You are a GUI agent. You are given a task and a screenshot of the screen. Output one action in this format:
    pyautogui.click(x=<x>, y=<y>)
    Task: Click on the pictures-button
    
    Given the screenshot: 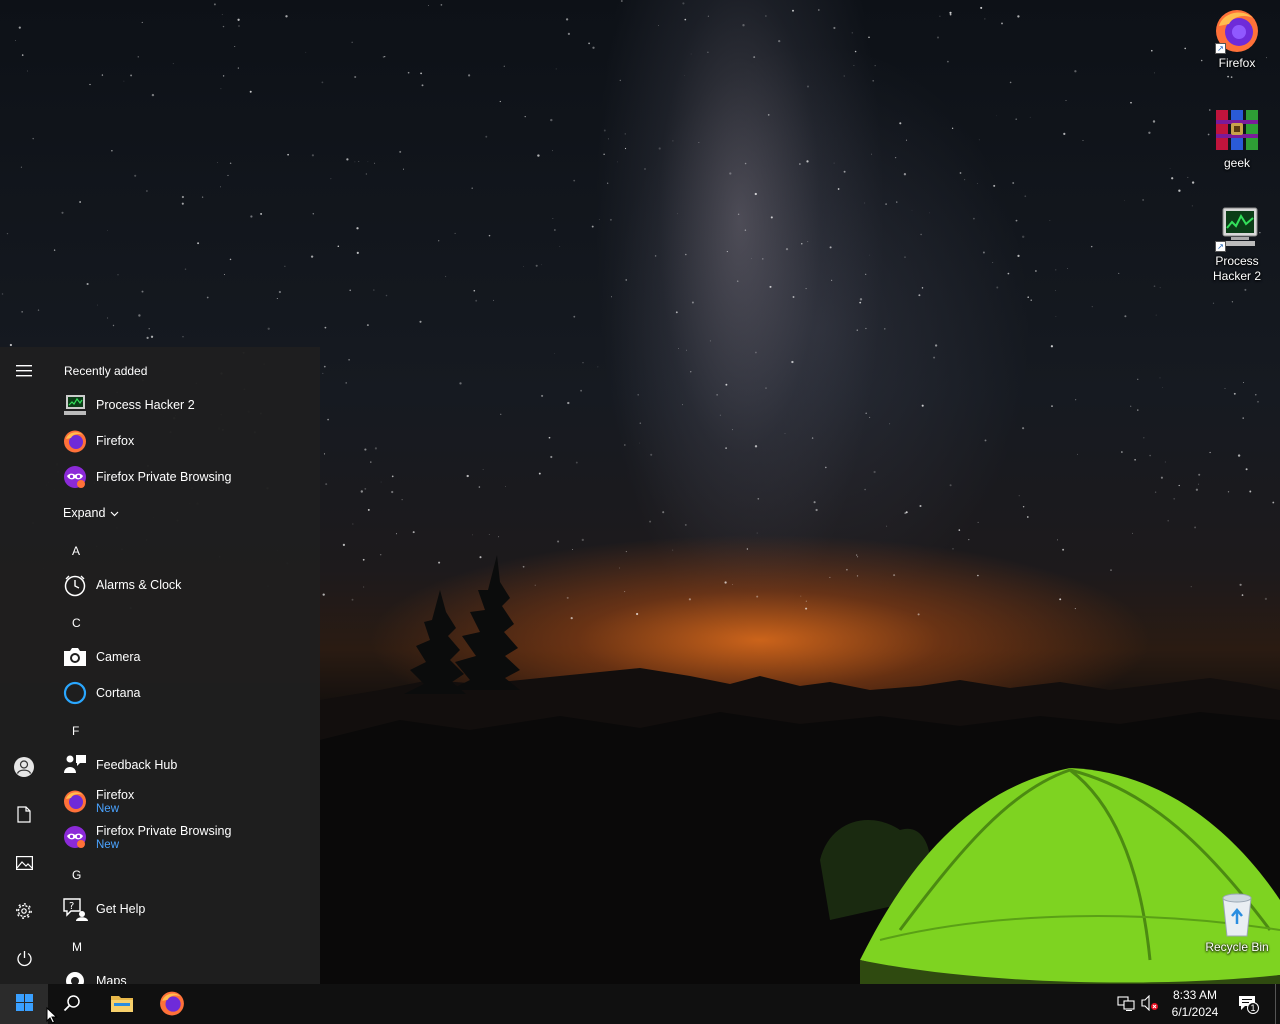 What is the action you would take?
    pyautogui.click(x=24, y=864)
    